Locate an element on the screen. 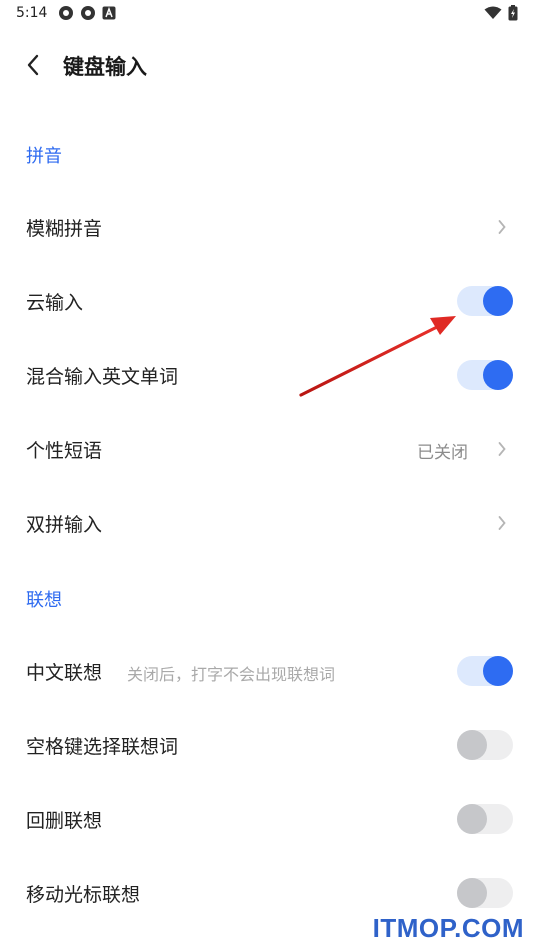  row-hint: 关闭后，打字不会出现联想词 is located at coordinates (231, 674).